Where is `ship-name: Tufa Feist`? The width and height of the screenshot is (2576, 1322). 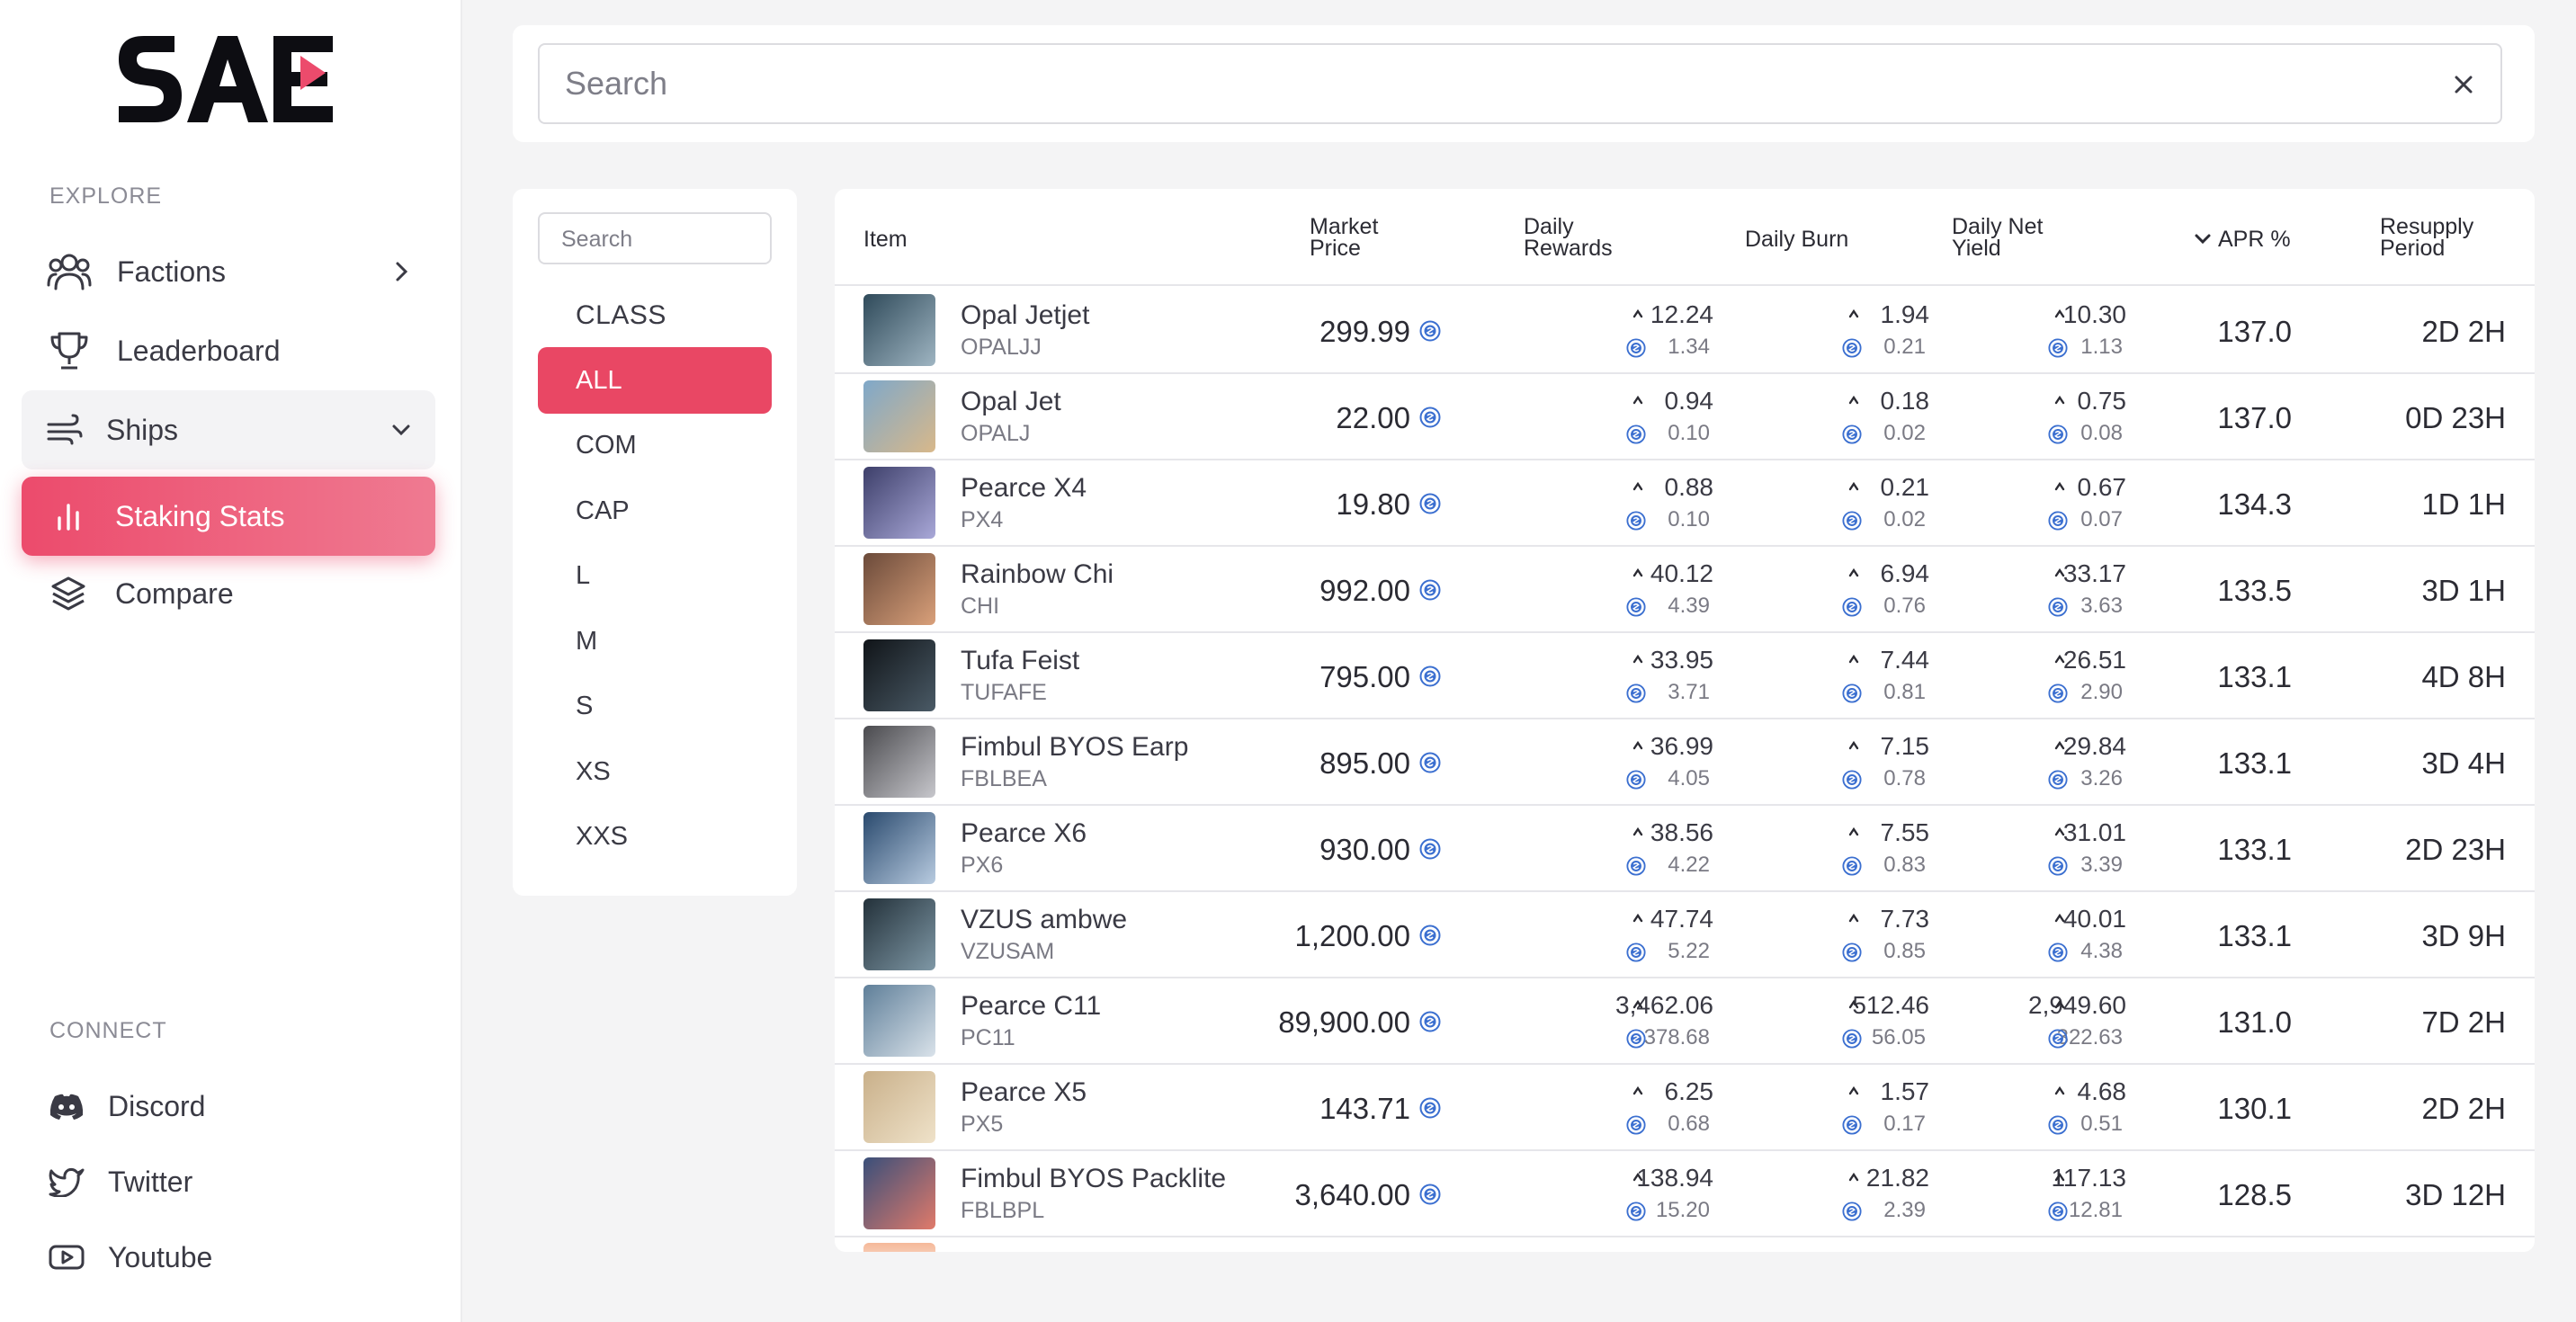
ship-name: Tufa Feist is located at coordinates (1020, 661).